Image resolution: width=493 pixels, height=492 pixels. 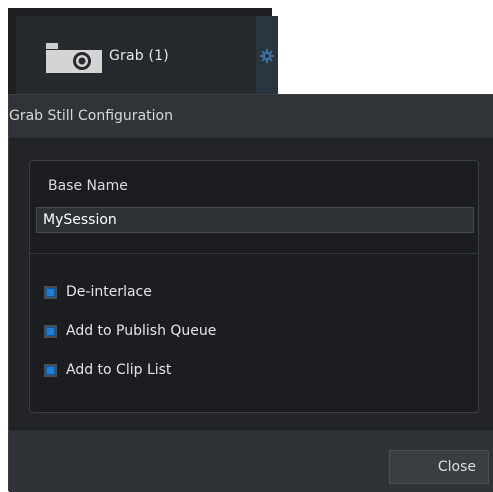 What do you see at coordinates (251, 460) in the screenshot?
I see `dialog-footer: Close` at bounding box center [251, 460].